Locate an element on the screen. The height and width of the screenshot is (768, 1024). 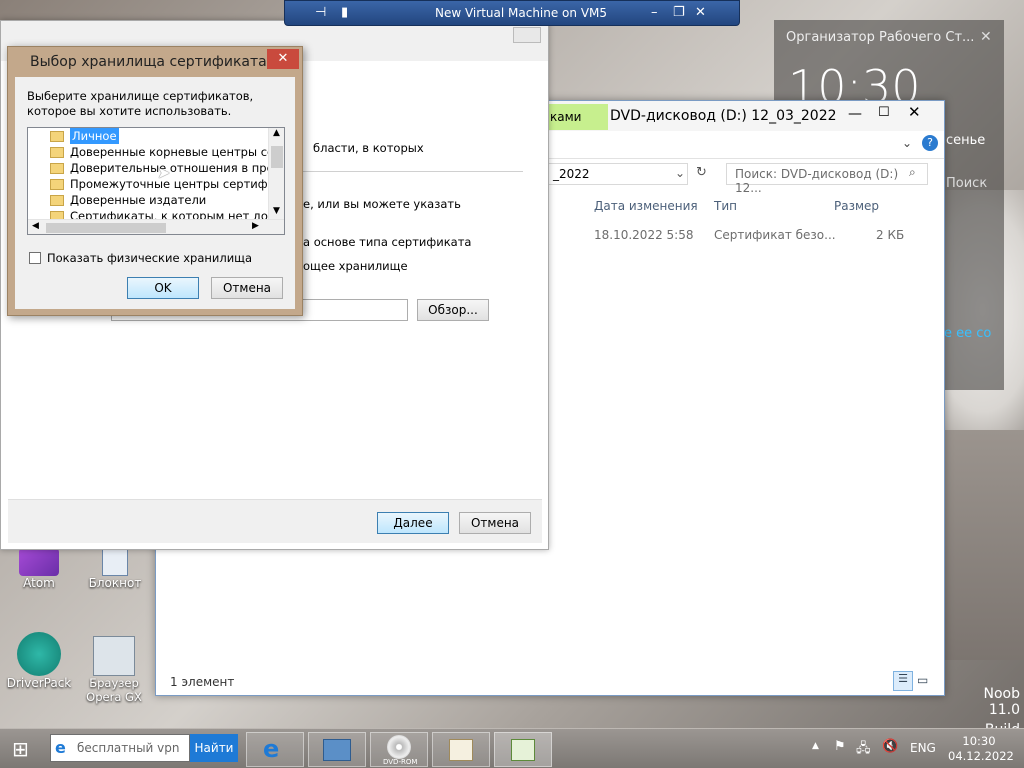
scroll-left-icon: ◀ is located at coordinates (35, 226).